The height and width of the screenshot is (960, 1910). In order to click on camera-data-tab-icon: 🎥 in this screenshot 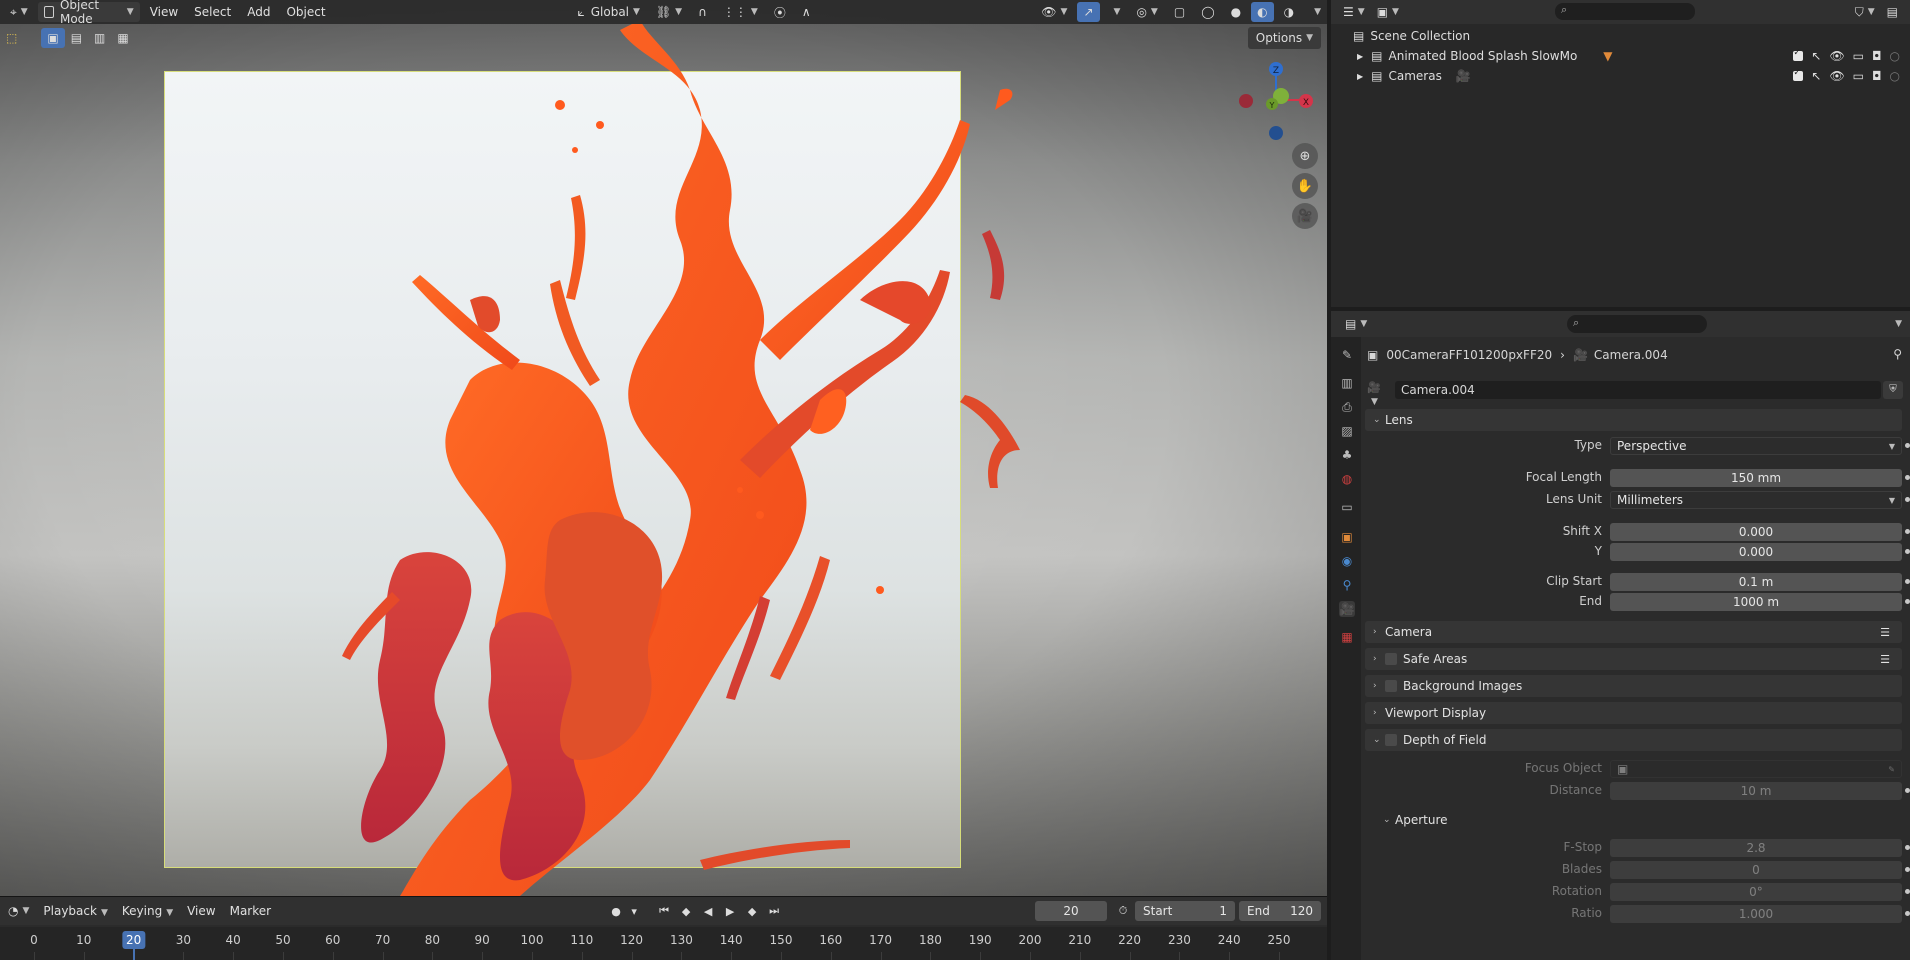, I will do `click(1347, 609)`.